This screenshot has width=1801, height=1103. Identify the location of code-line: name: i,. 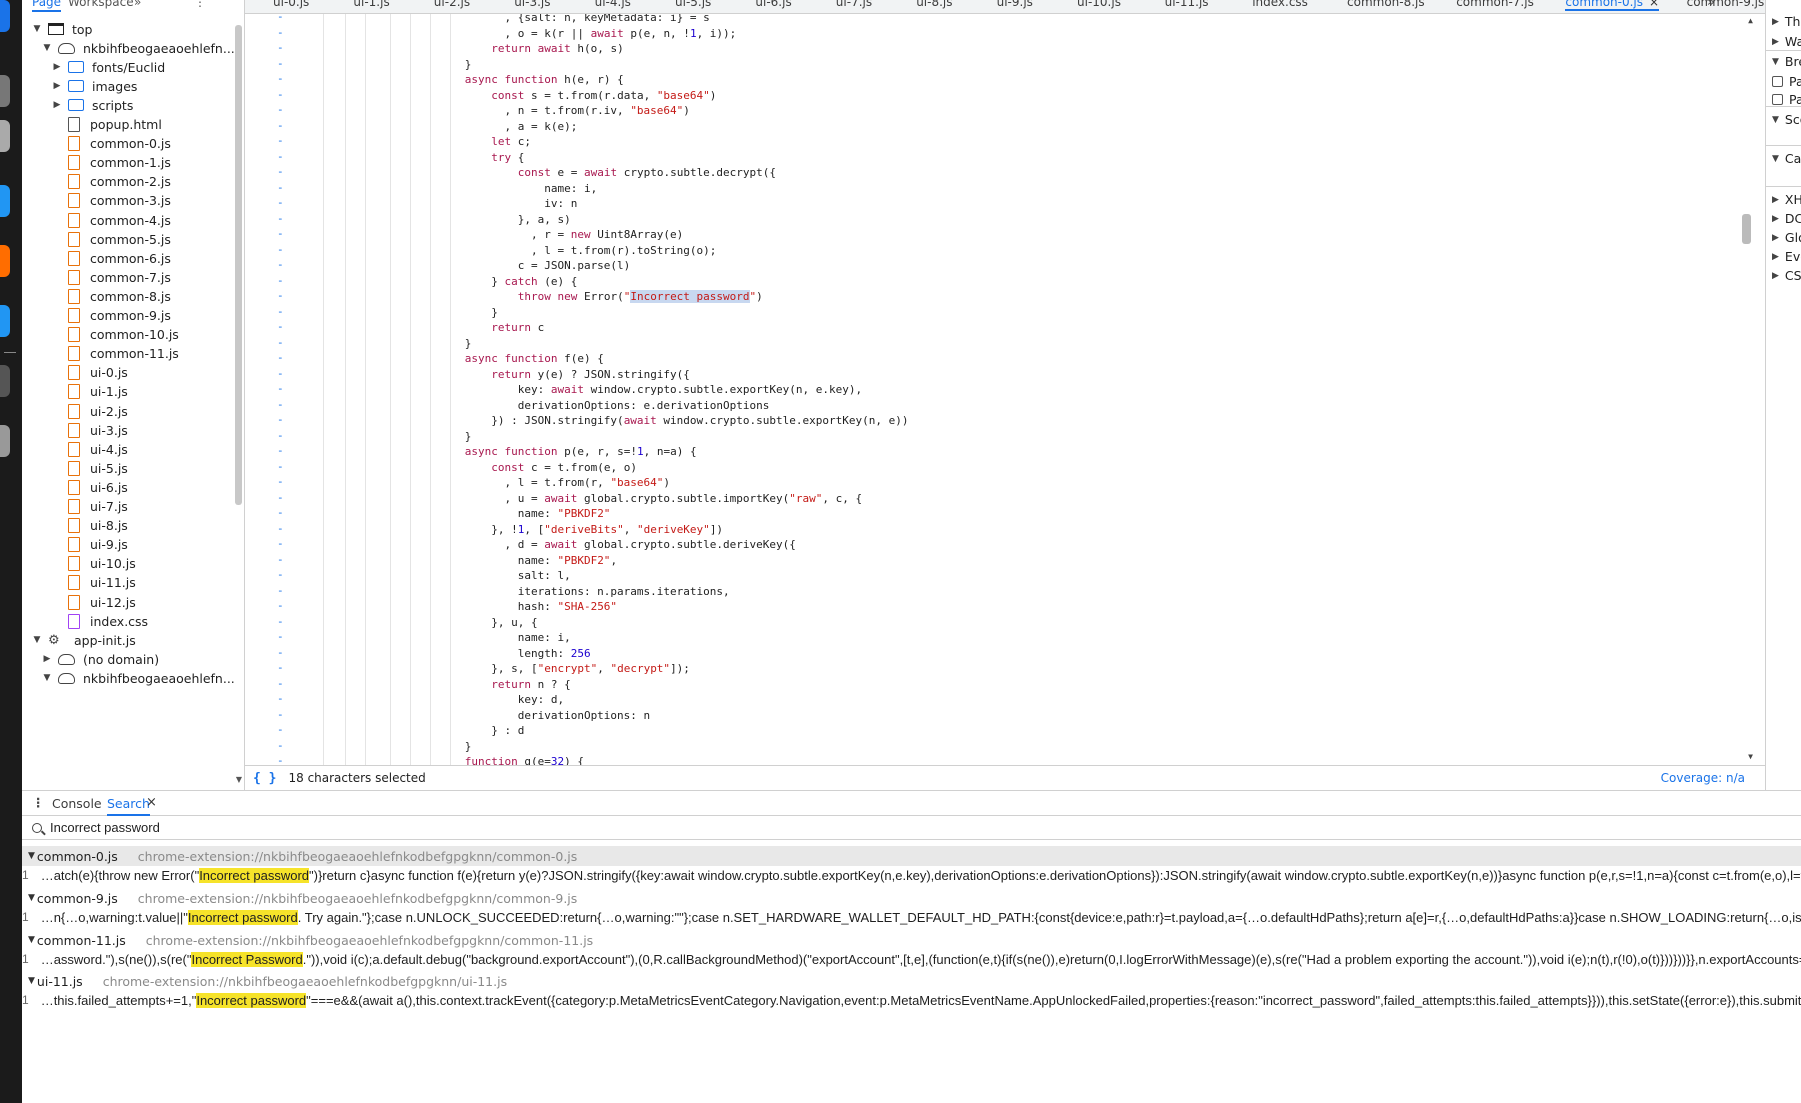
(498, 638).